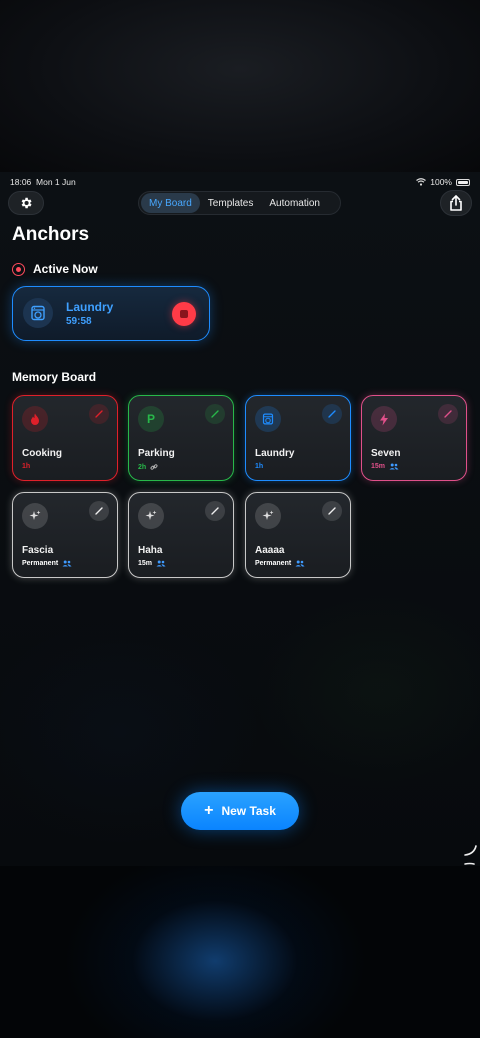 The width and height of the screenshot is (480, 1038). I want to click on gear-icon, so click(26, 203).